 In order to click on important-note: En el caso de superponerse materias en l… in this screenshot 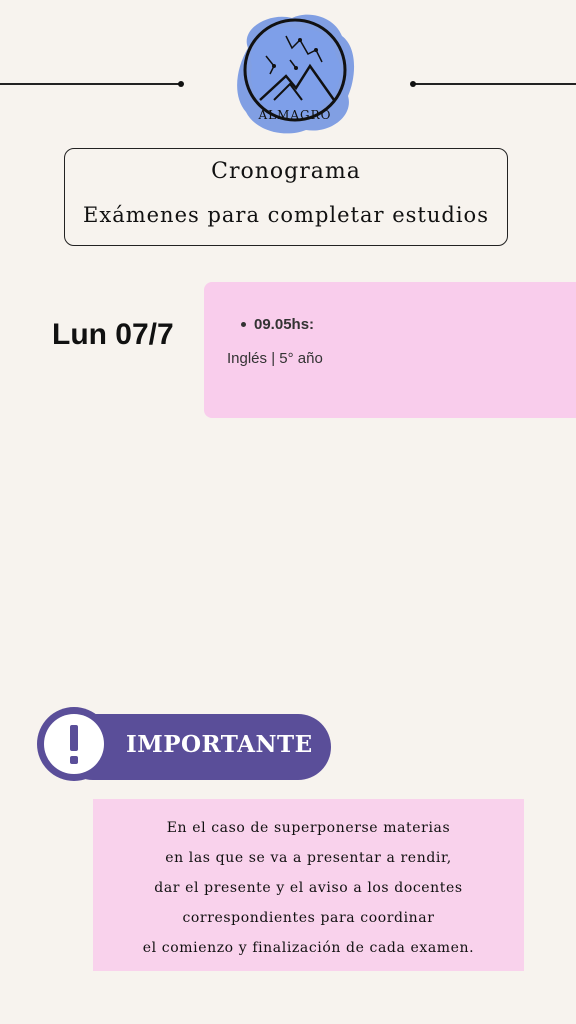, I will do `click(308, 885)`.